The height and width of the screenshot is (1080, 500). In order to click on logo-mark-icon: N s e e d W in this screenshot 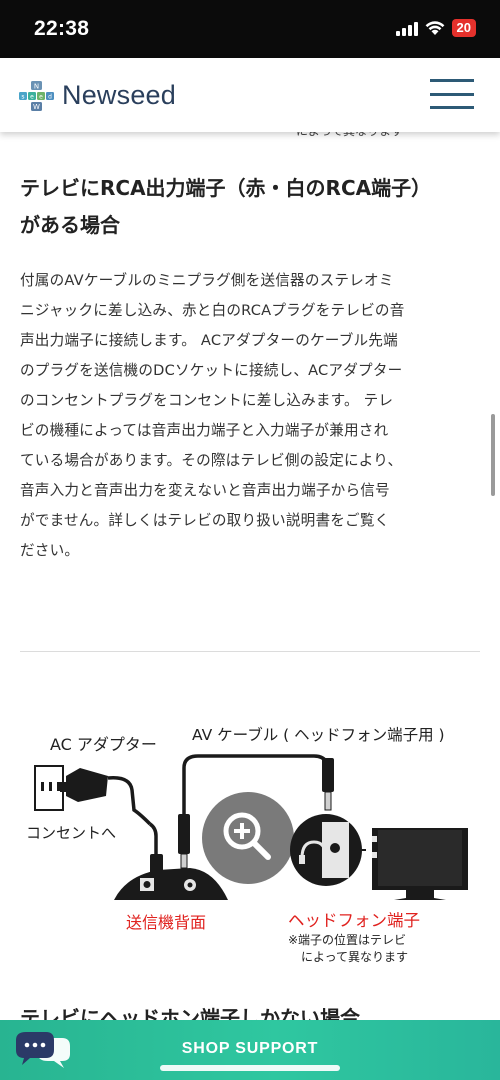, I will do `click(36, 95)`.